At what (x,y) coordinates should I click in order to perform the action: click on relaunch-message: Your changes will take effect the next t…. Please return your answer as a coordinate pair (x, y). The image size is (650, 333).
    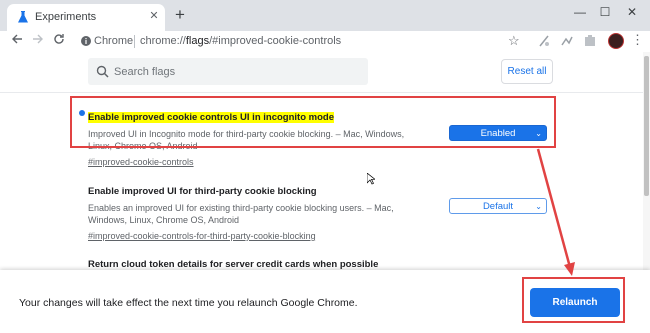
    Looking at the image, I should click on (188, 303).